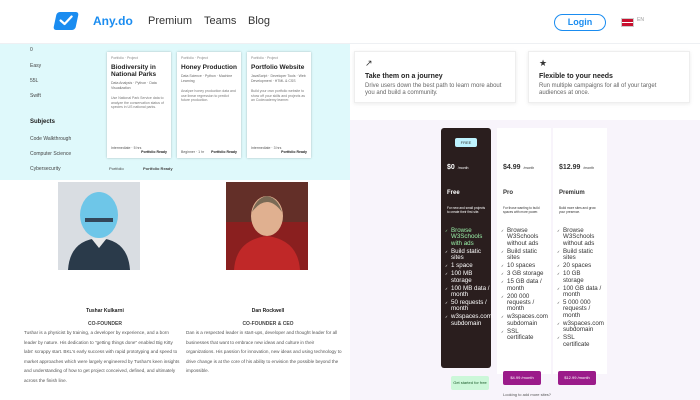 This screenshot has height=400, width=700. What do you see at coordinates (467, 237) in the screenshot?
I see `plan-feature: Browse W3Schools with ads` at bounding box center [467, 237].